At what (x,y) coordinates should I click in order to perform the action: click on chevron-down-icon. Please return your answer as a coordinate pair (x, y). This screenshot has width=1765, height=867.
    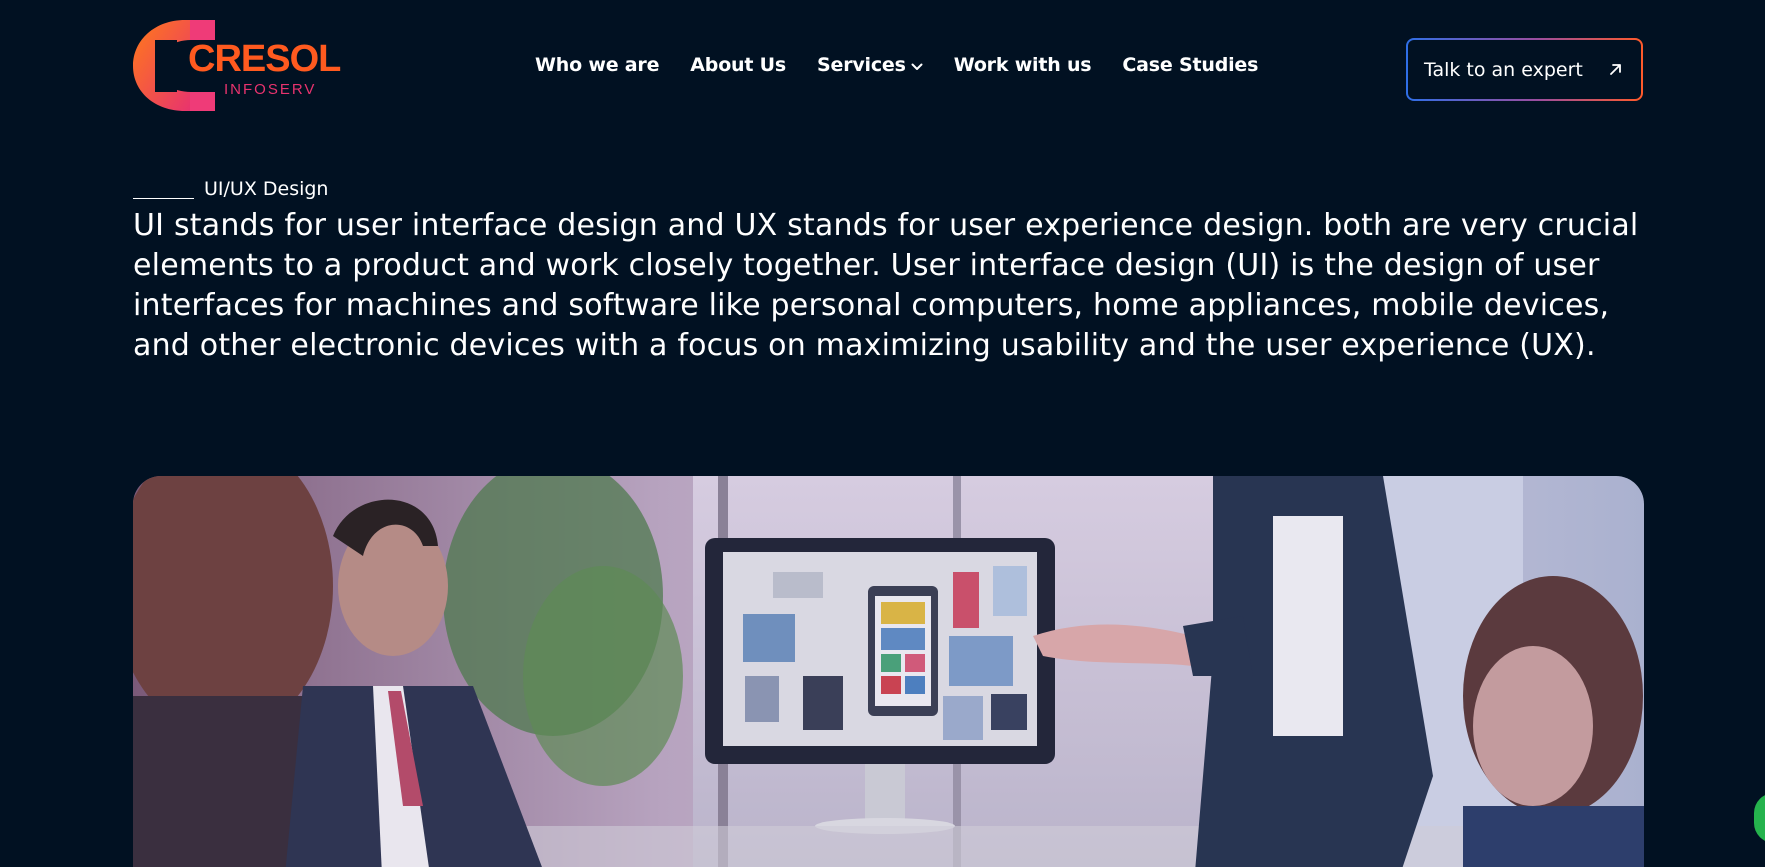
    Looking at the image, I should click on (917, 65).